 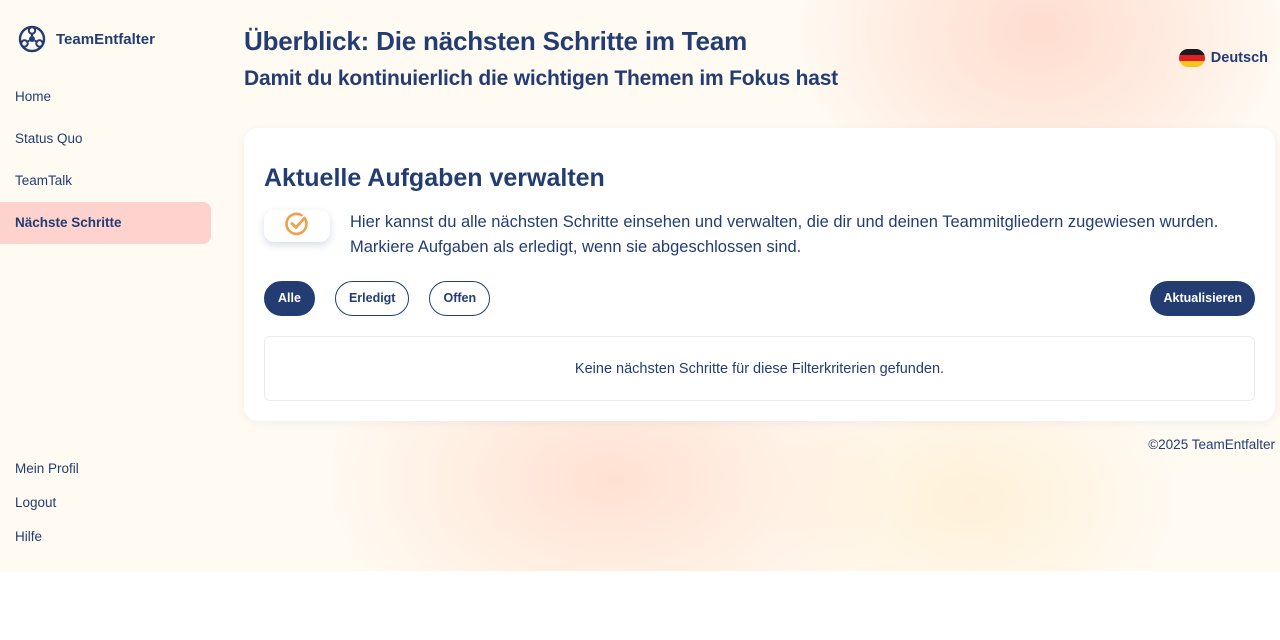 What do you see at coordinates (32, 39) in the screenshot?
I see `teamentfalter-logo-icon` at bounding box center [32, 39].